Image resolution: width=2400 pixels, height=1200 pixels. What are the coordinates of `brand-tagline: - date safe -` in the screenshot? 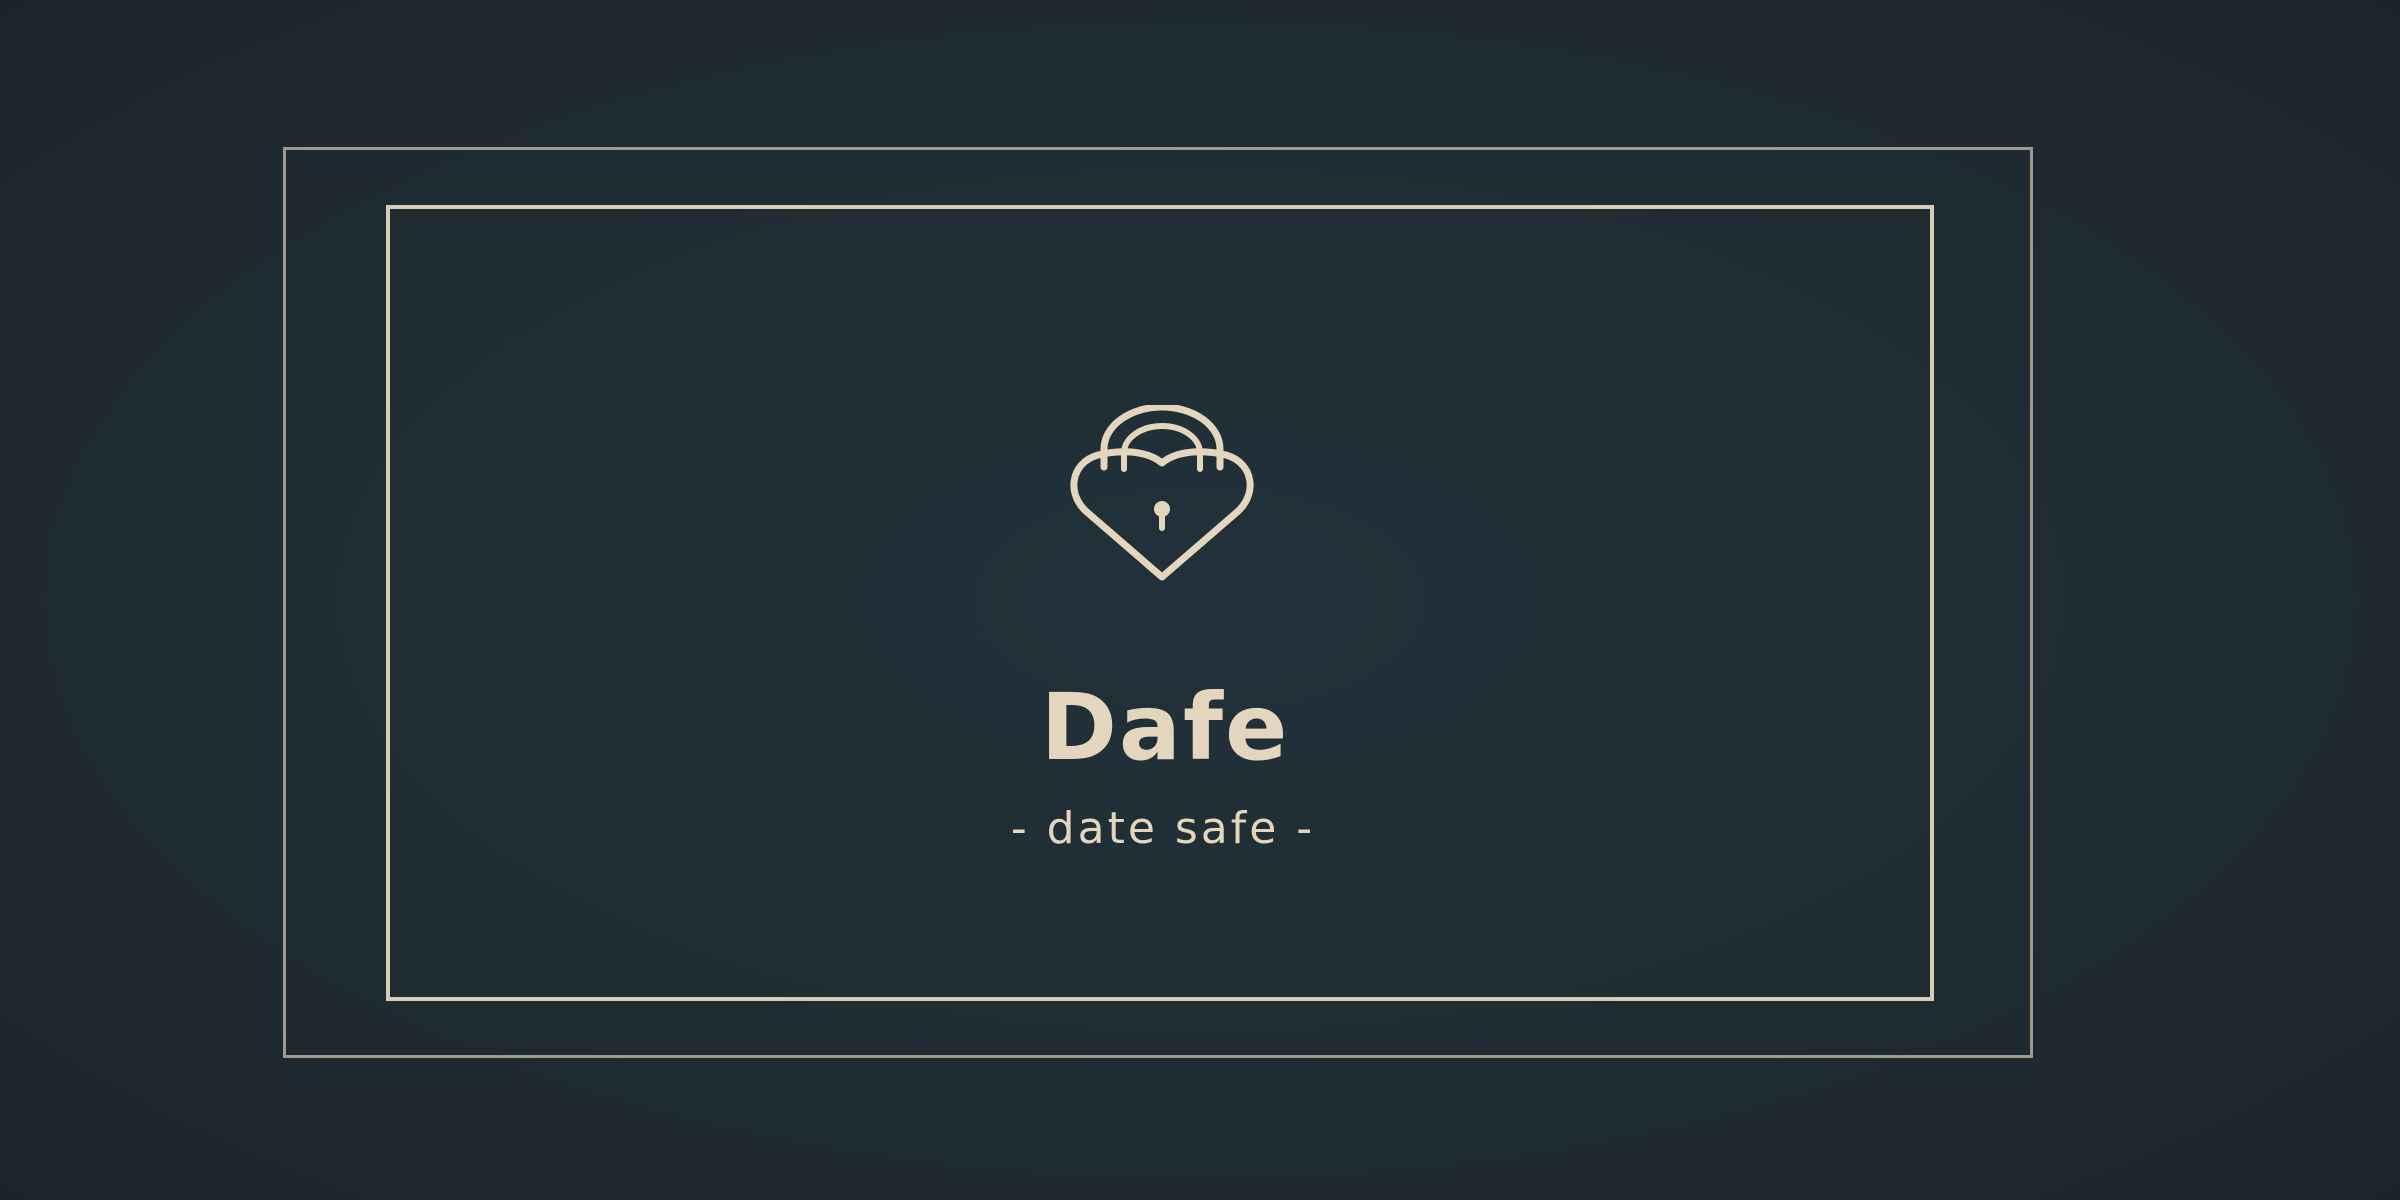 It's located at (1163, 828).